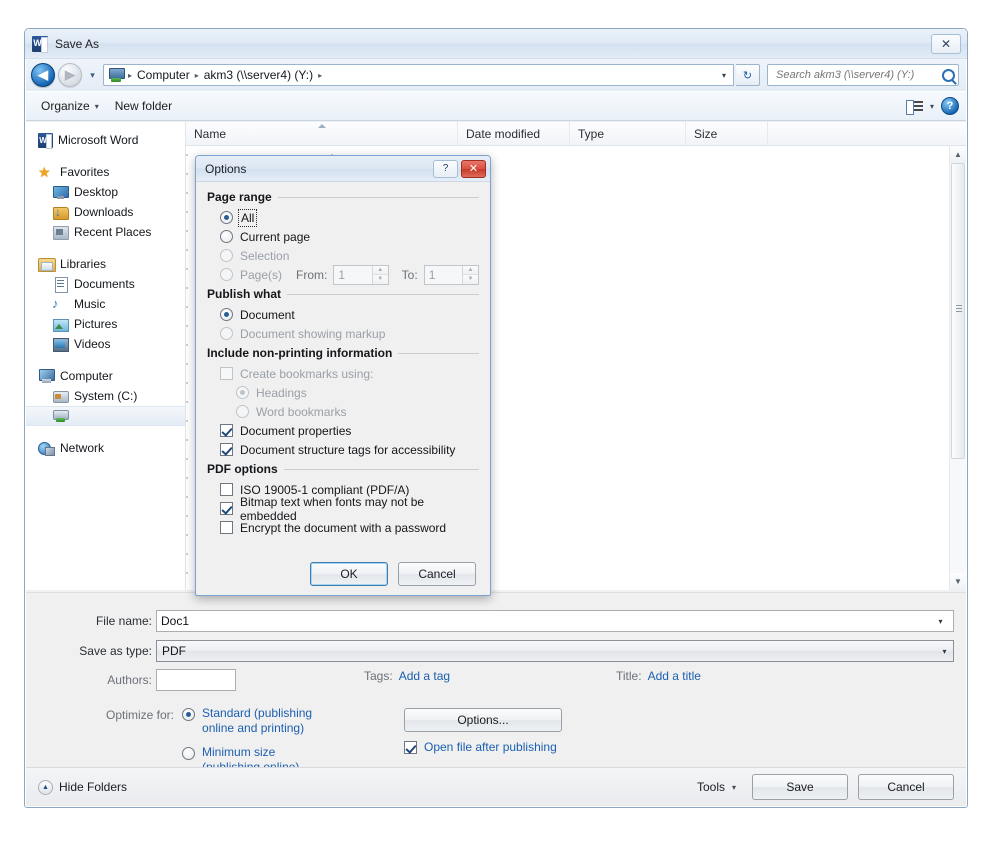 The image size is (1000, 846). What do you see at coordinates (105, 376) in the screenshot?
I see `sidebar-item-computer: Computer` at bounding box center [105, 376].